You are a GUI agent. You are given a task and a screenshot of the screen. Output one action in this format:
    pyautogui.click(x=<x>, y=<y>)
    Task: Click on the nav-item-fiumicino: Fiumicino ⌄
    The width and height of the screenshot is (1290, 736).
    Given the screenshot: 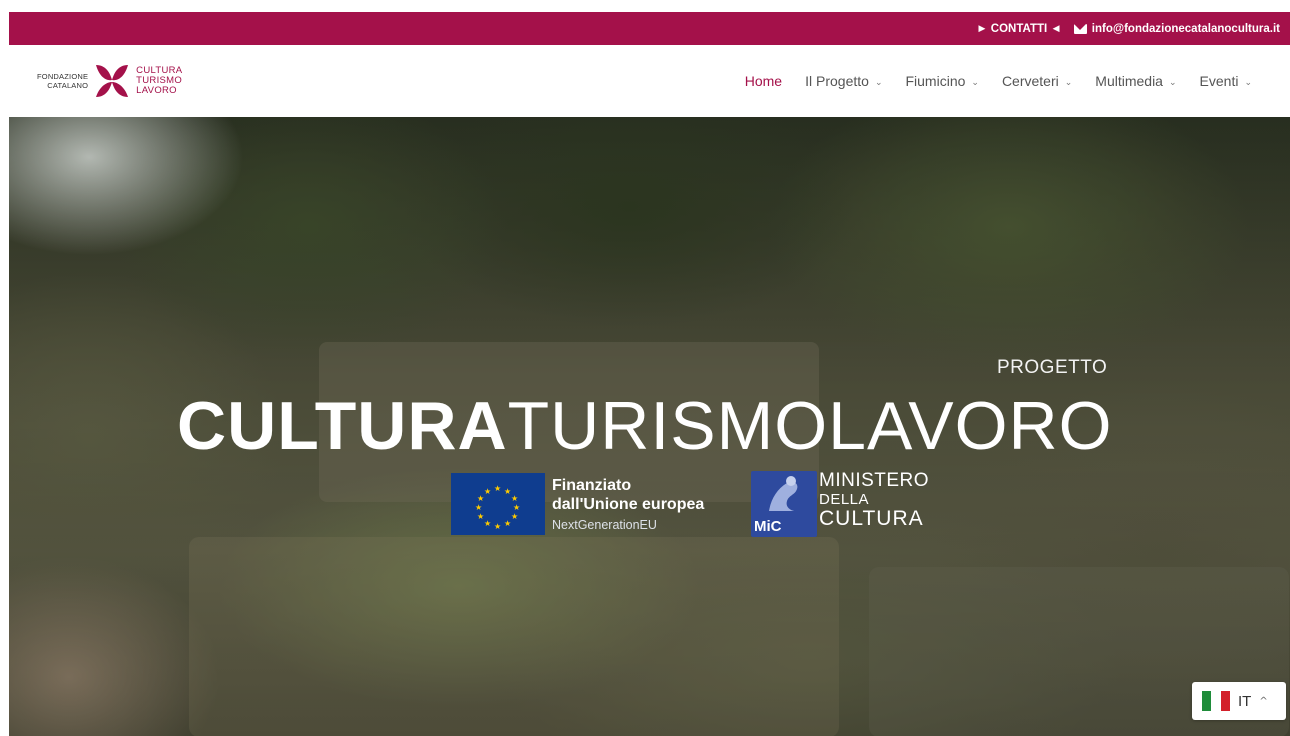 What is the action you would take?
    pyautogui.click(x=941, y=81)
    